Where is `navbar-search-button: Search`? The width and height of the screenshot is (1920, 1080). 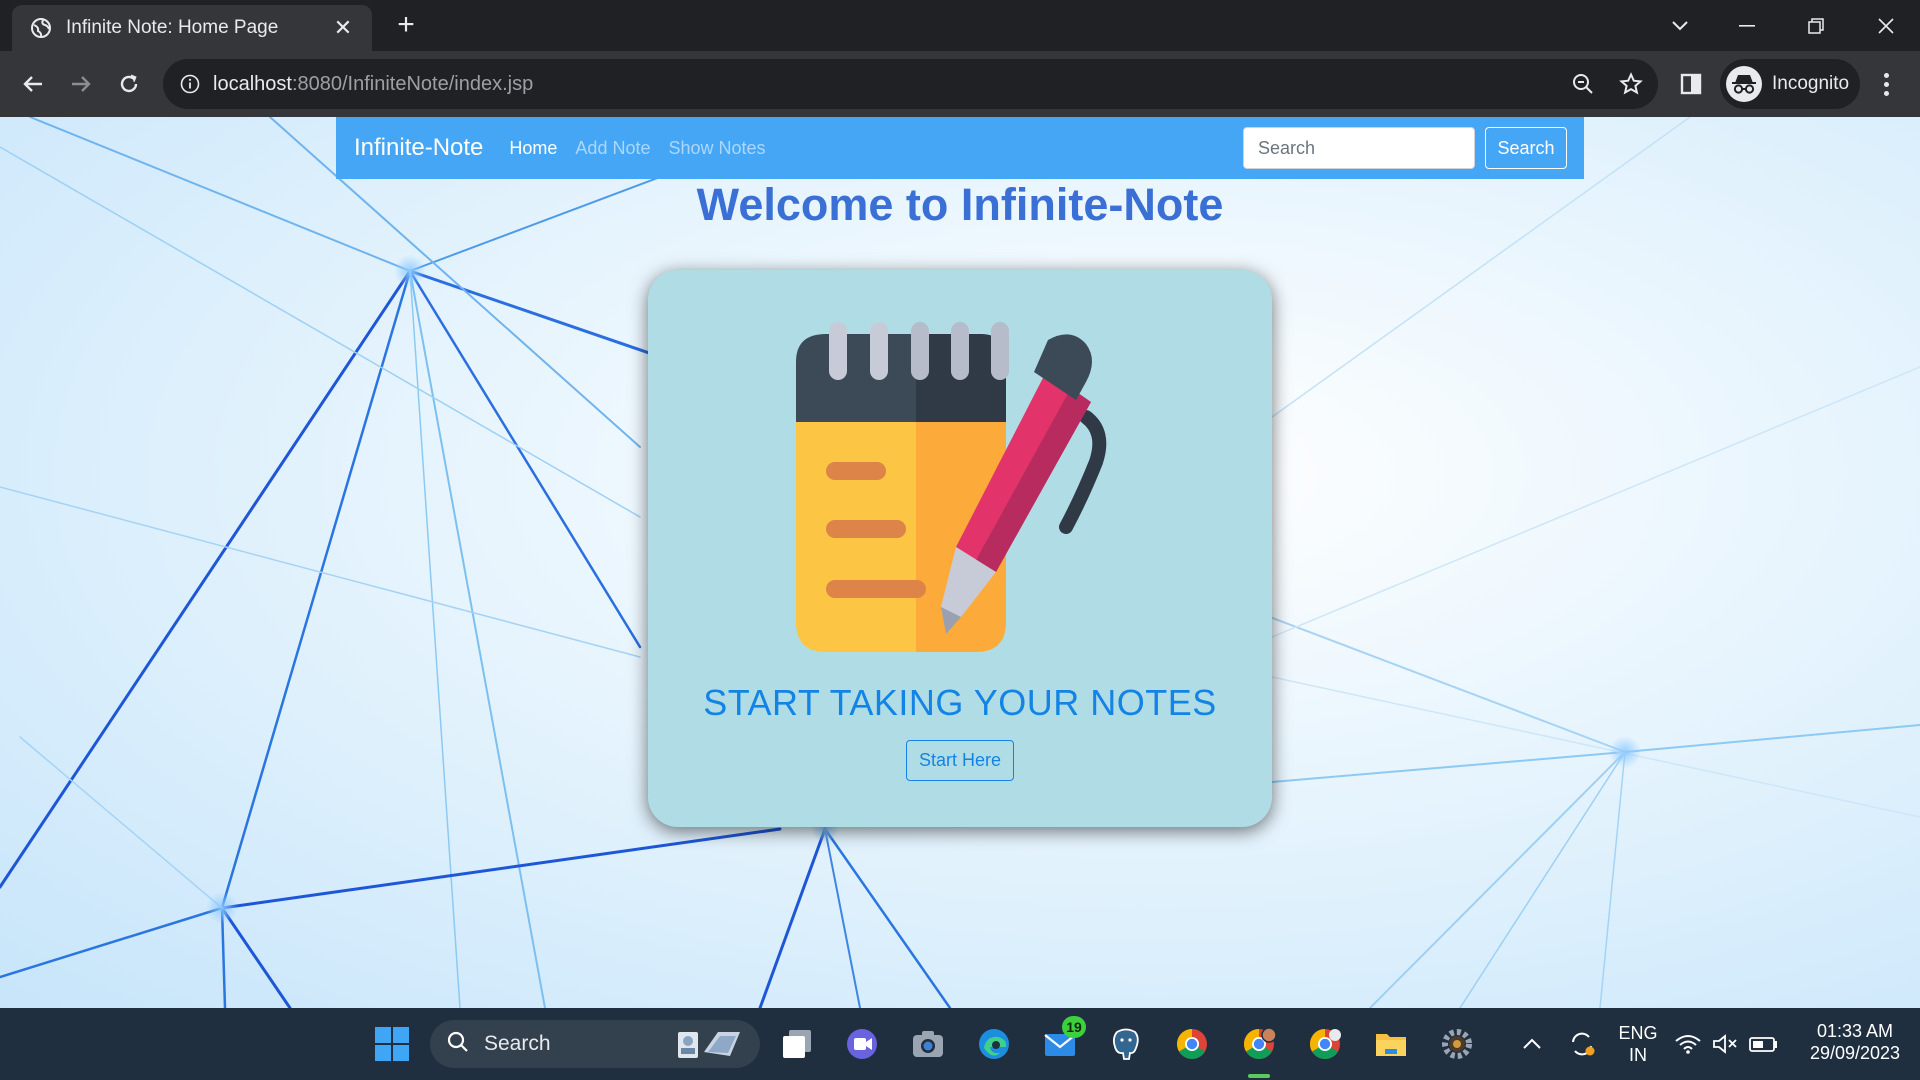
navbar-search-button: Search is located at coordinates (1526, 148).